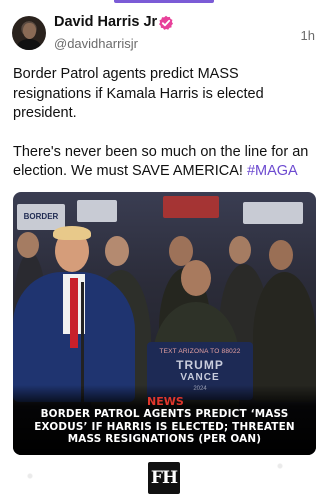 The width and height of the screenshot is (329, 500). What do you see at coordinates (29, 44) in the screenshot?
I see `avatar-body` at bounding box center [29, 44].